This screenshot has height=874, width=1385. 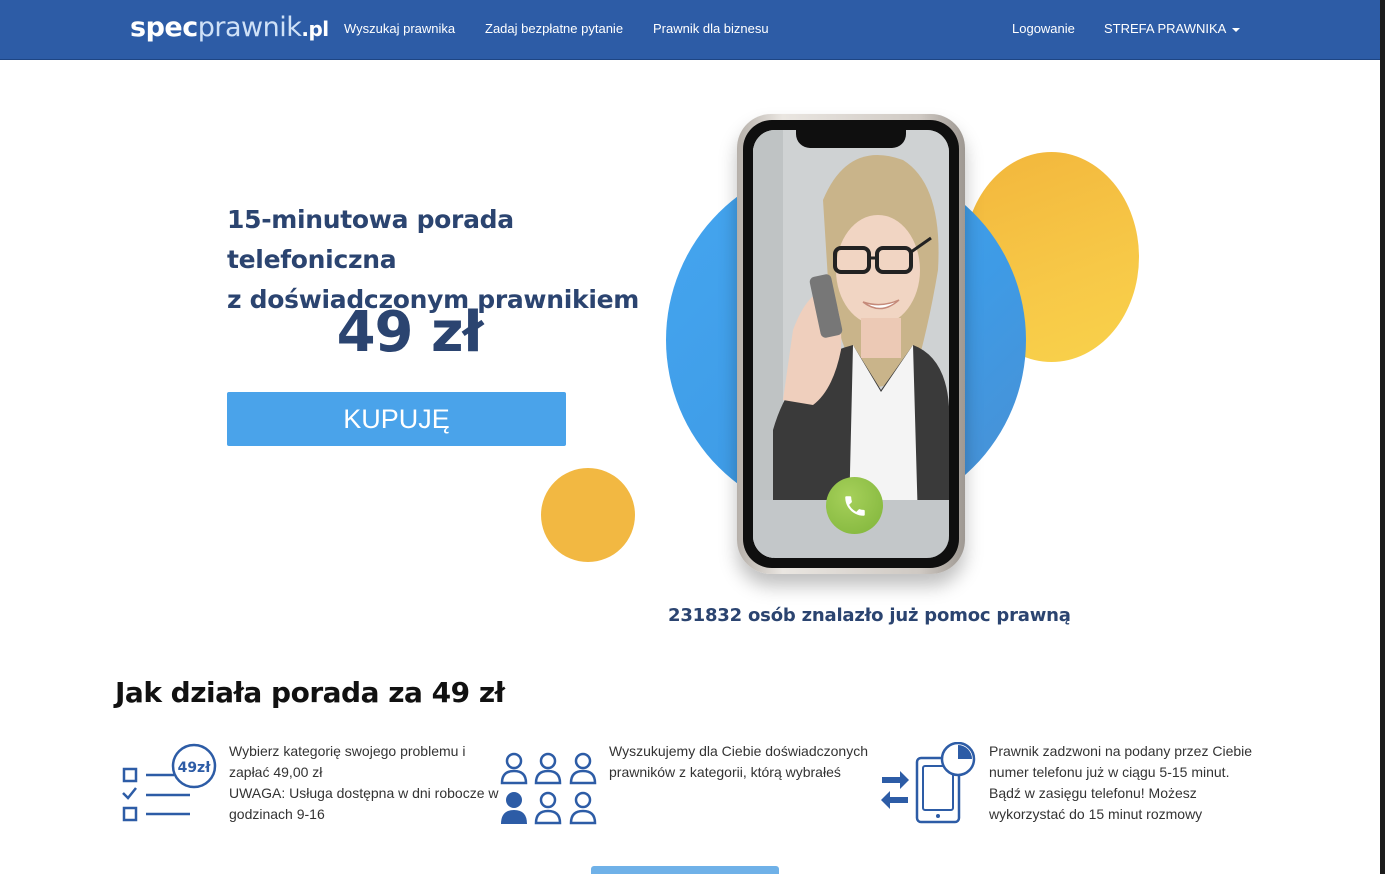 What do you see at coordinates (347, 751) in the screenshot?
I see `step-1-line: Wybierz kategorię swojego problemu i` at bounding box center [347, 751].